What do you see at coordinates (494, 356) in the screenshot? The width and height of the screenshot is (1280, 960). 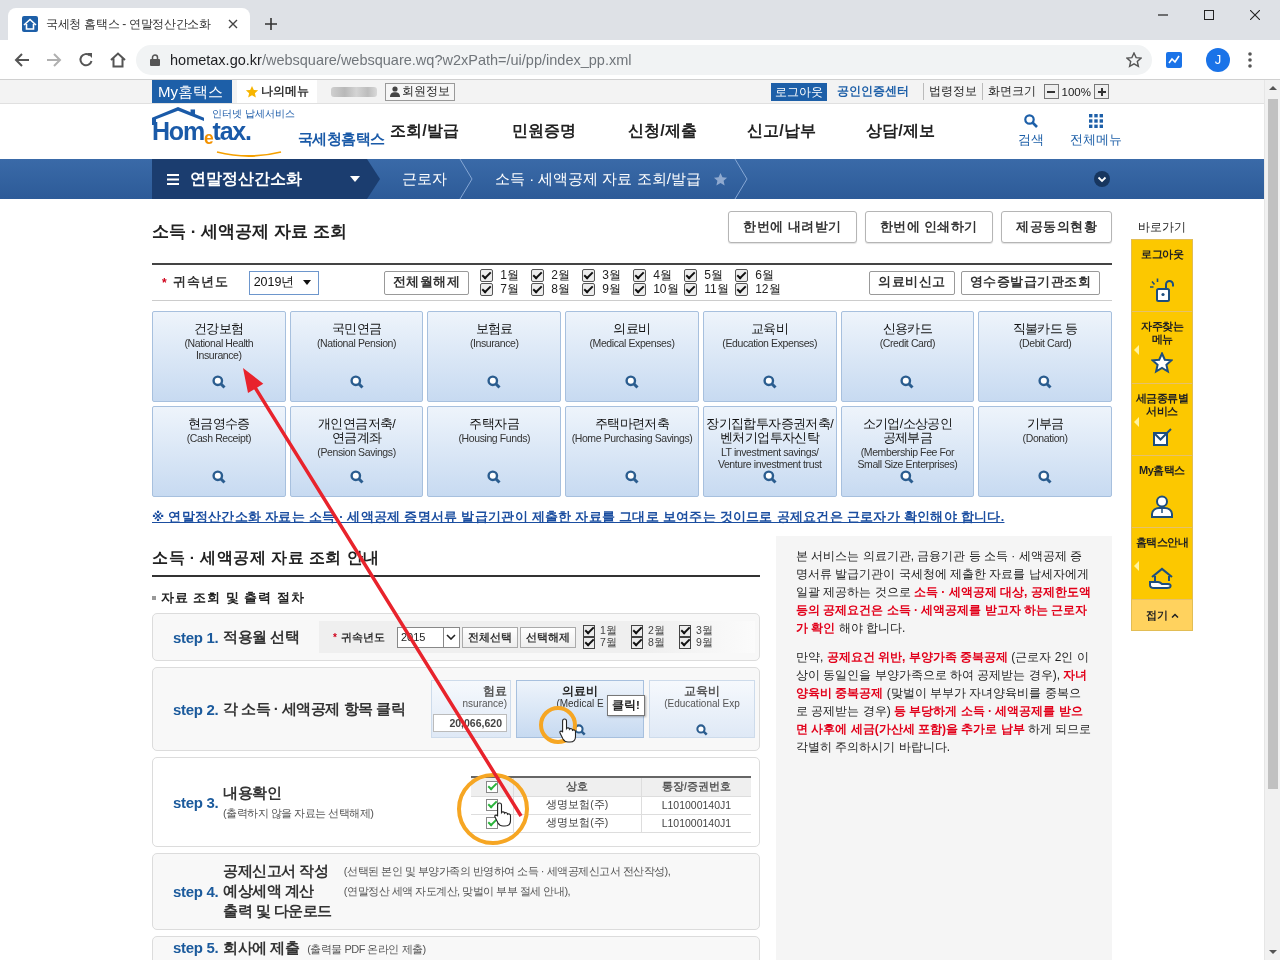 I see `category-tile: 보험료 (Insurance)` at bounding box center [494, 356].